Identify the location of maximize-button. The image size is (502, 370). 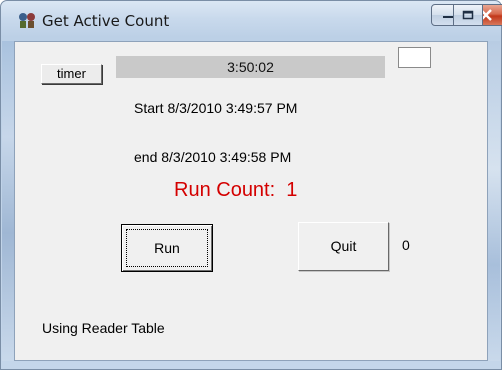
(468, 15).